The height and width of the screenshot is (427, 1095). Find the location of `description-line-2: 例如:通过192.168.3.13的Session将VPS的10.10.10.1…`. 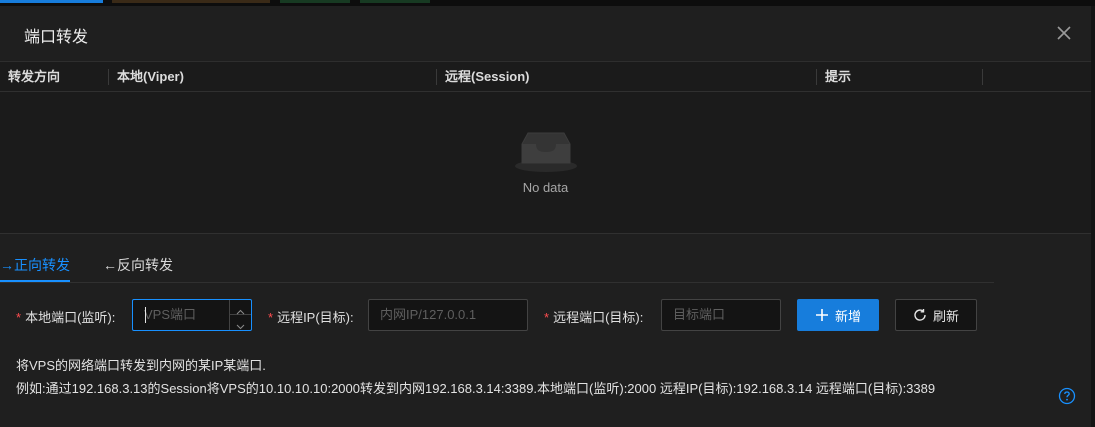

description-line-2: 例如:通过192.168.3.13的Session将VPS的10.10.10.1… is located at coordinates (476, 388).